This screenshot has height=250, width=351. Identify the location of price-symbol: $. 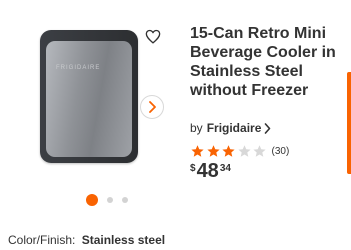
(193, 168).